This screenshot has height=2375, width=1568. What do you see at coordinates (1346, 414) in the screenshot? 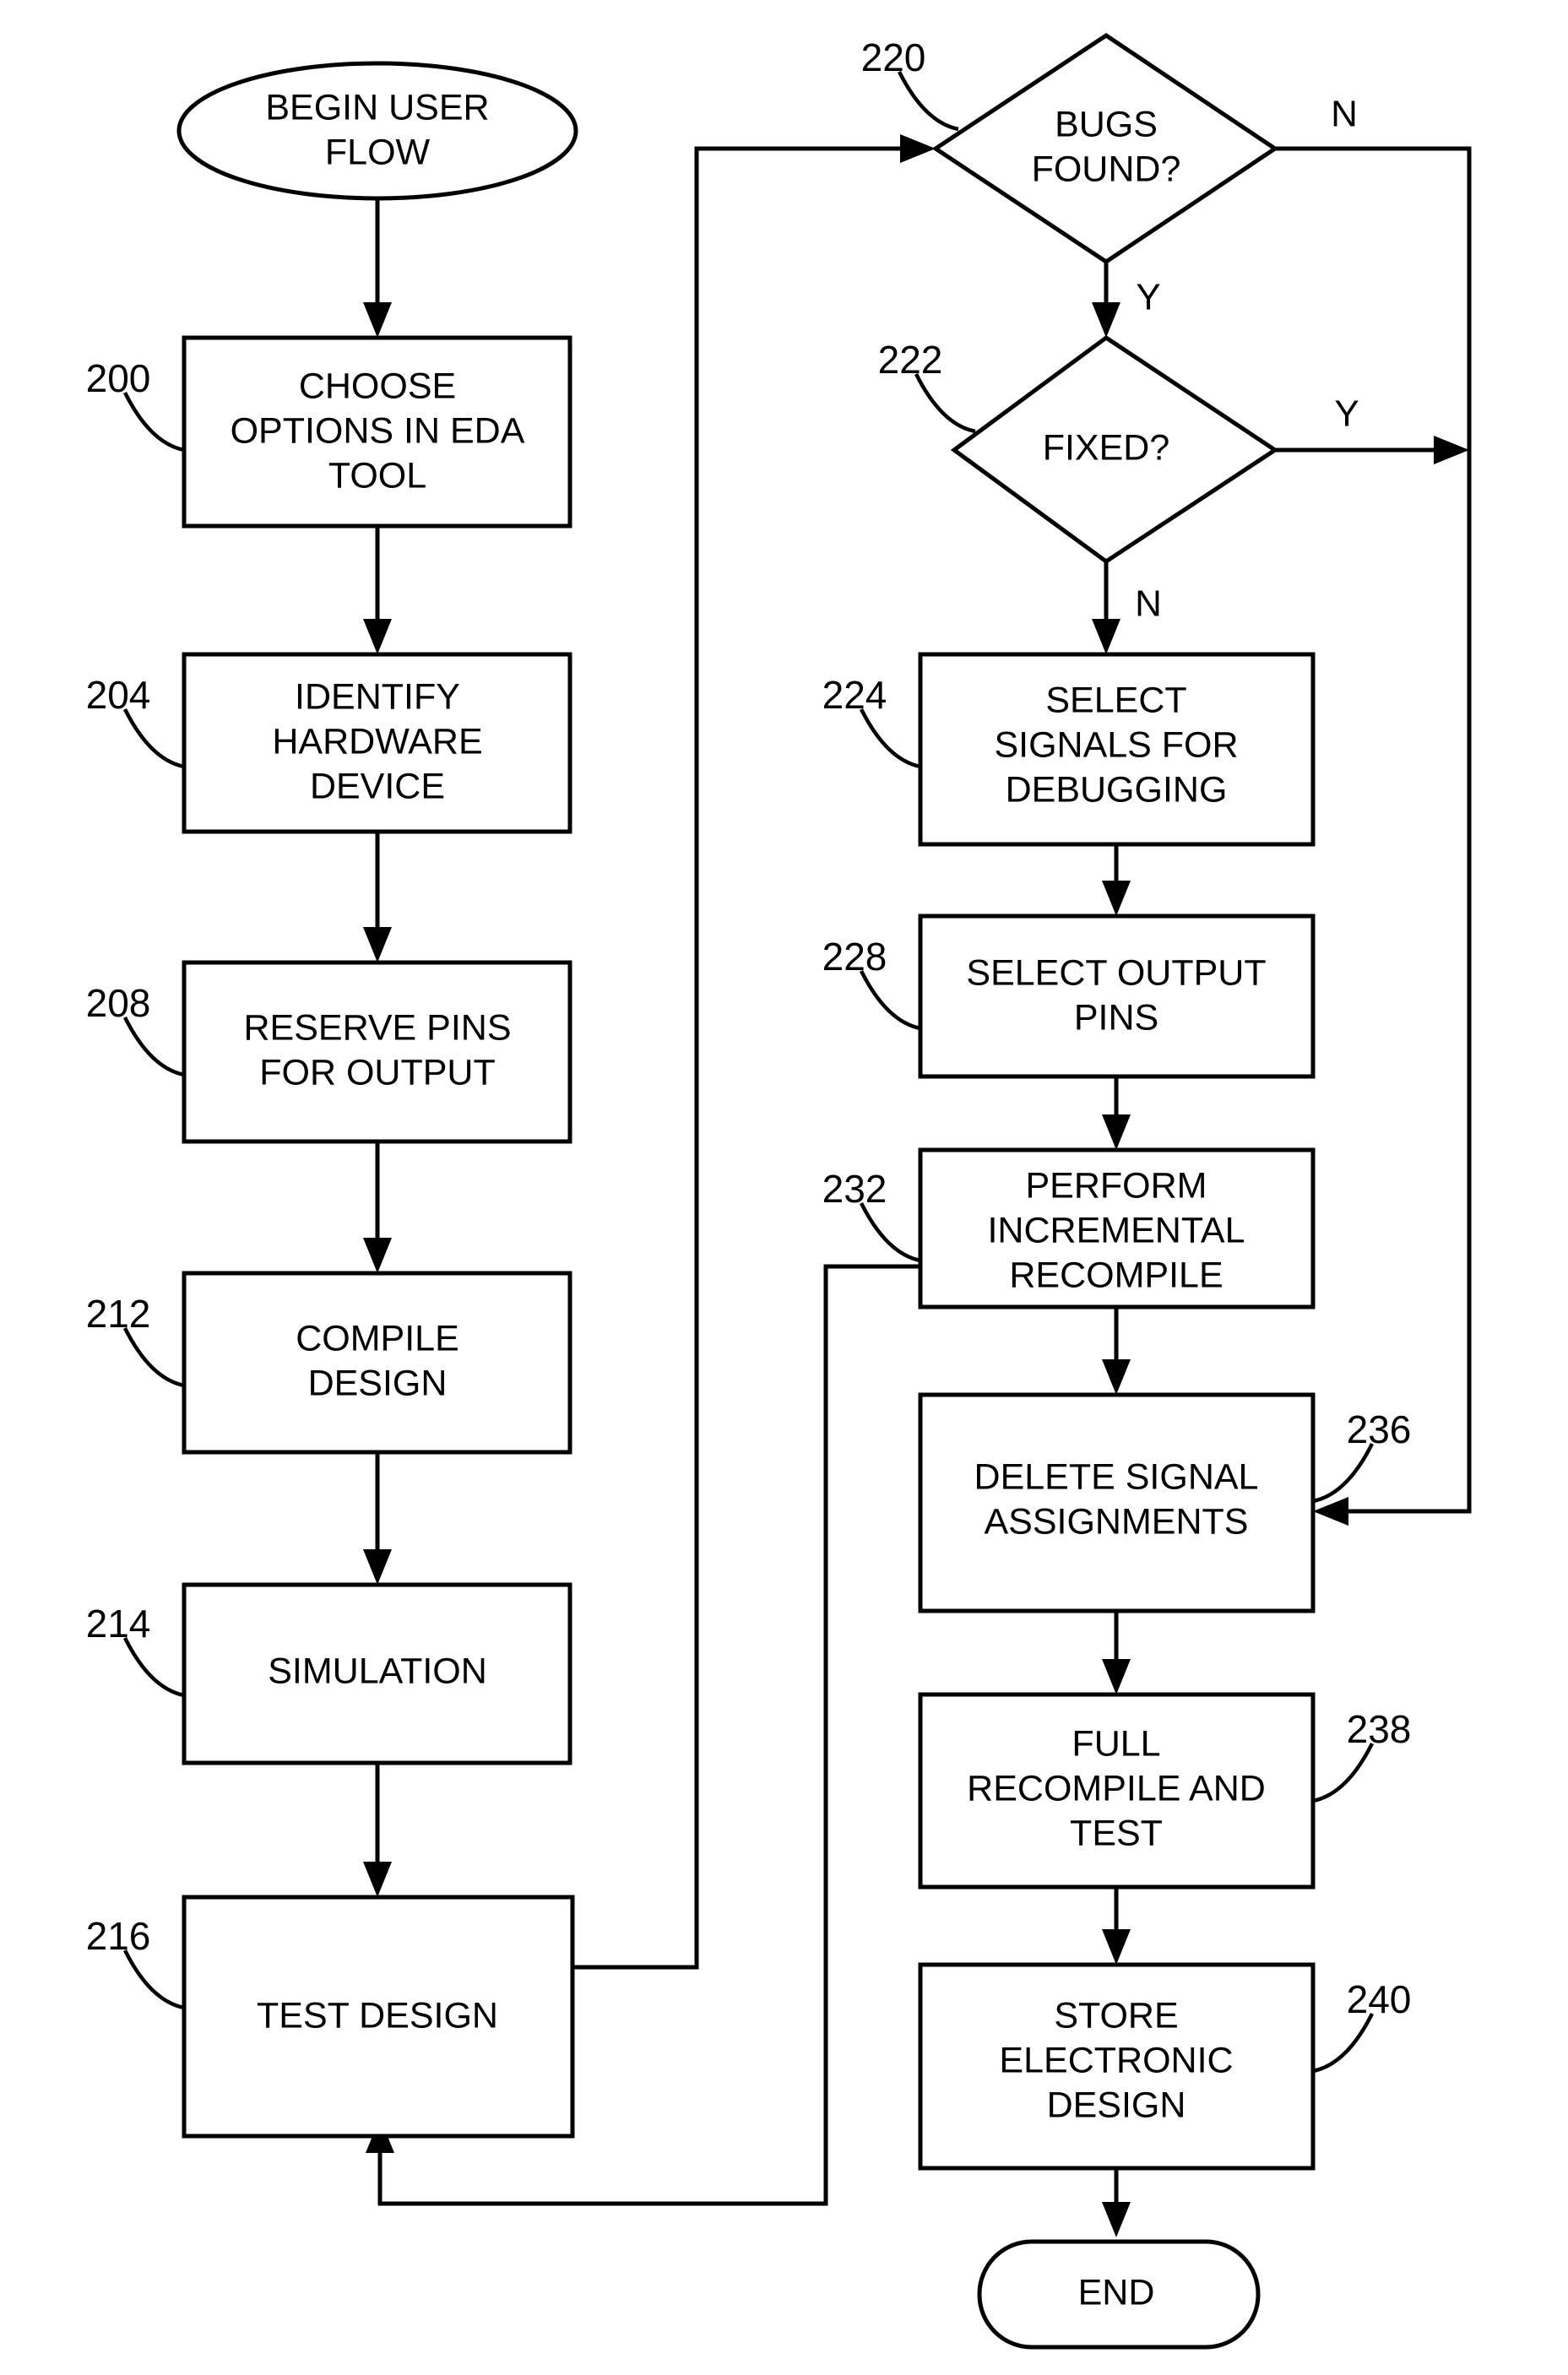
I see `branch-label-fixed-yes: Y` at bounding box center [1346, 414].